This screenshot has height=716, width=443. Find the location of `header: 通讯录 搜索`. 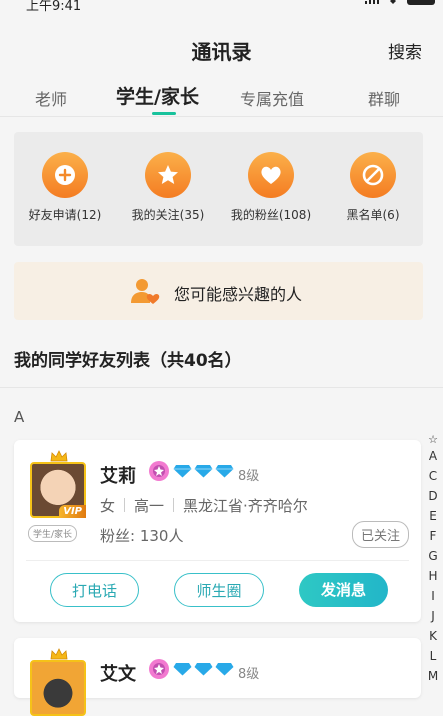

header: 通讯录 搜索 is located at coordinates (221, 50).